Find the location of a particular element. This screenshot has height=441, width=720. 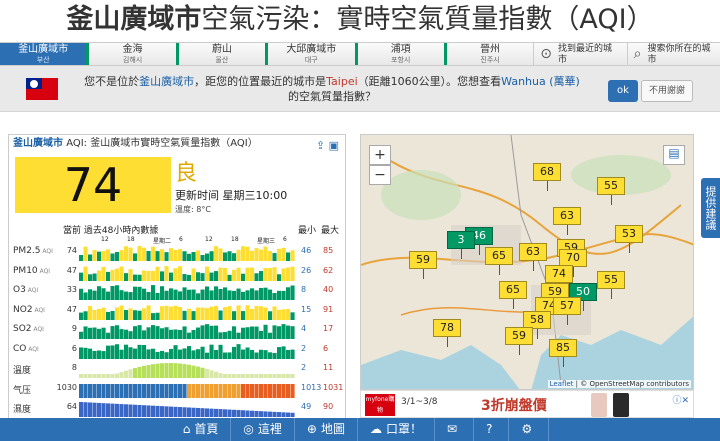

notice-ok-button: ok is located at coordinates (623, 91).